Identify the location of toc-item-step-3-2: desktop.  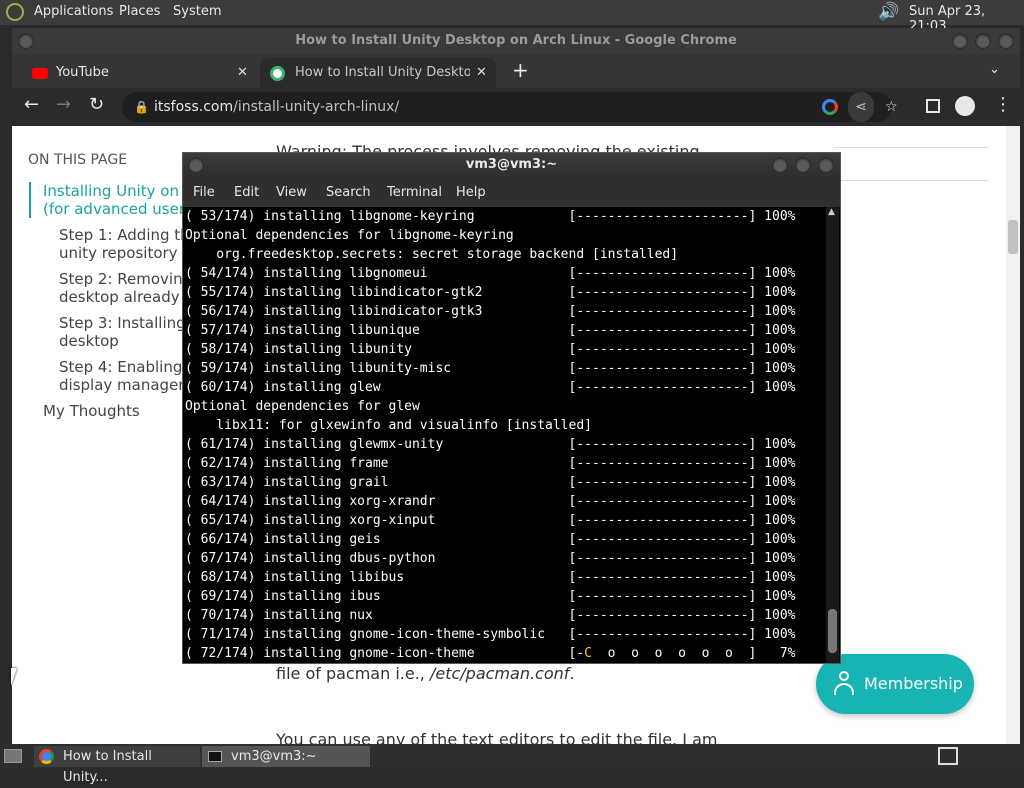
(89, 341).